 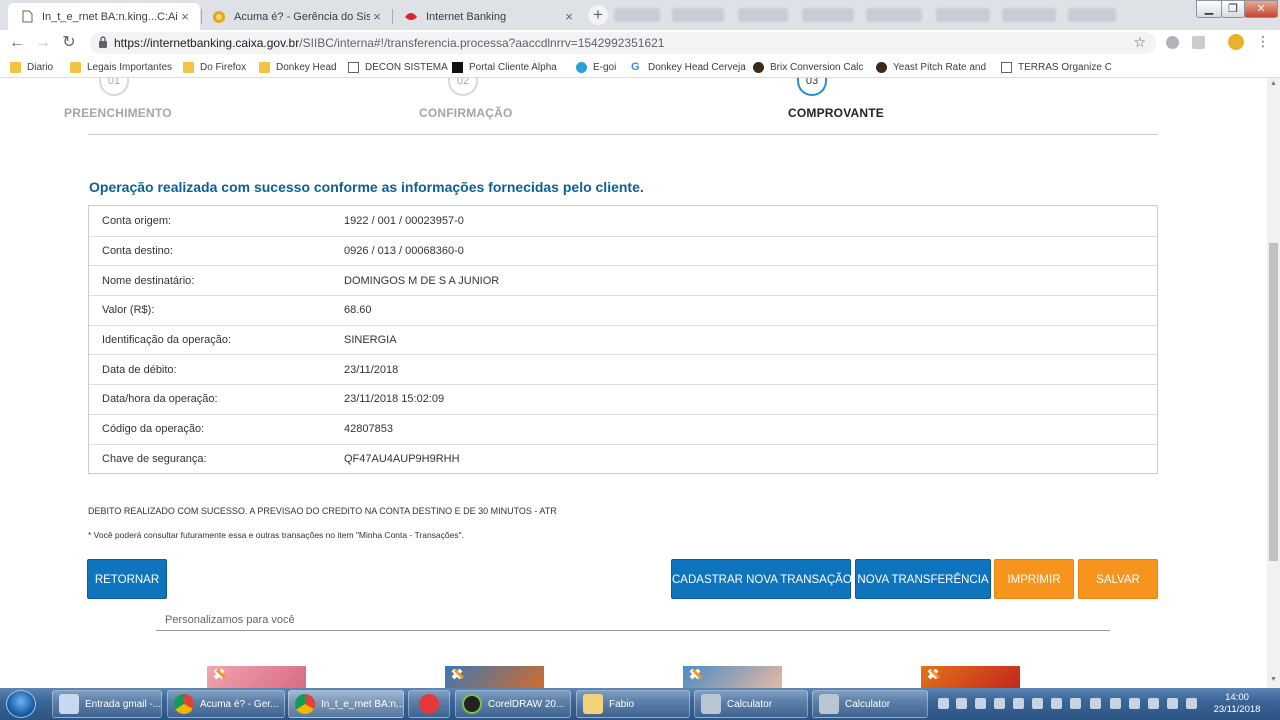 I want to click on star-icon: ☆, so click(x=1139, y=42).